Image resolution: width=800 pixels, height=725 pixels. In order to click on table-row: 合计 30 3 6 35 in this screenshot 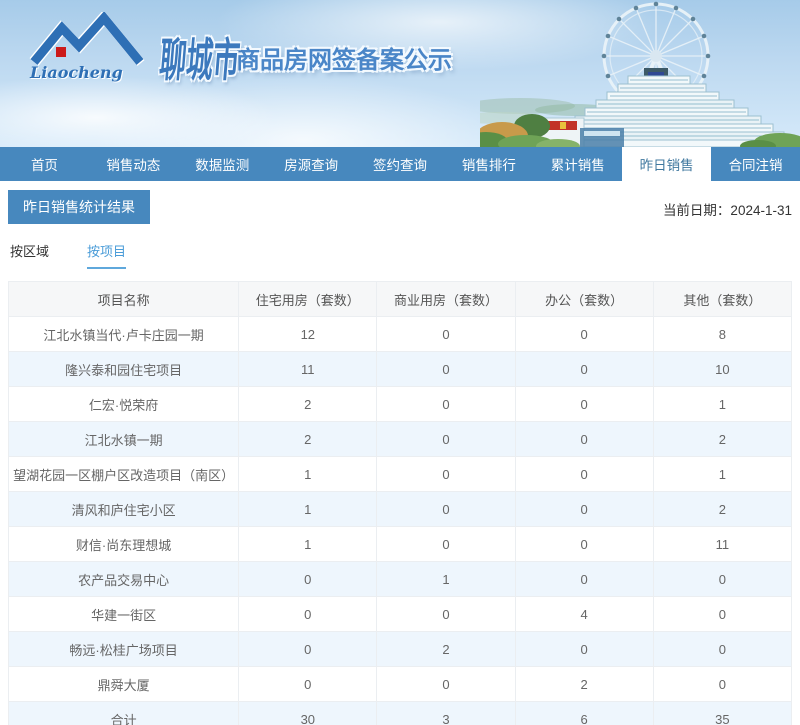, I will do `click(400, 713)`.